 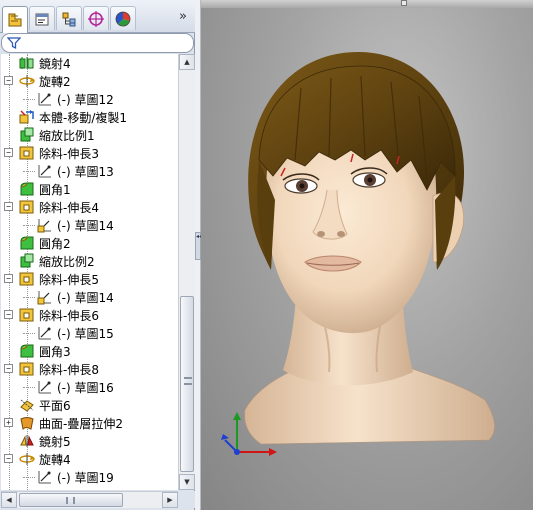 What do you see at coordinates (89, 459) in the screenshot?
I see `tree-item: − 旋轉4` at bounding box center [89, 459].